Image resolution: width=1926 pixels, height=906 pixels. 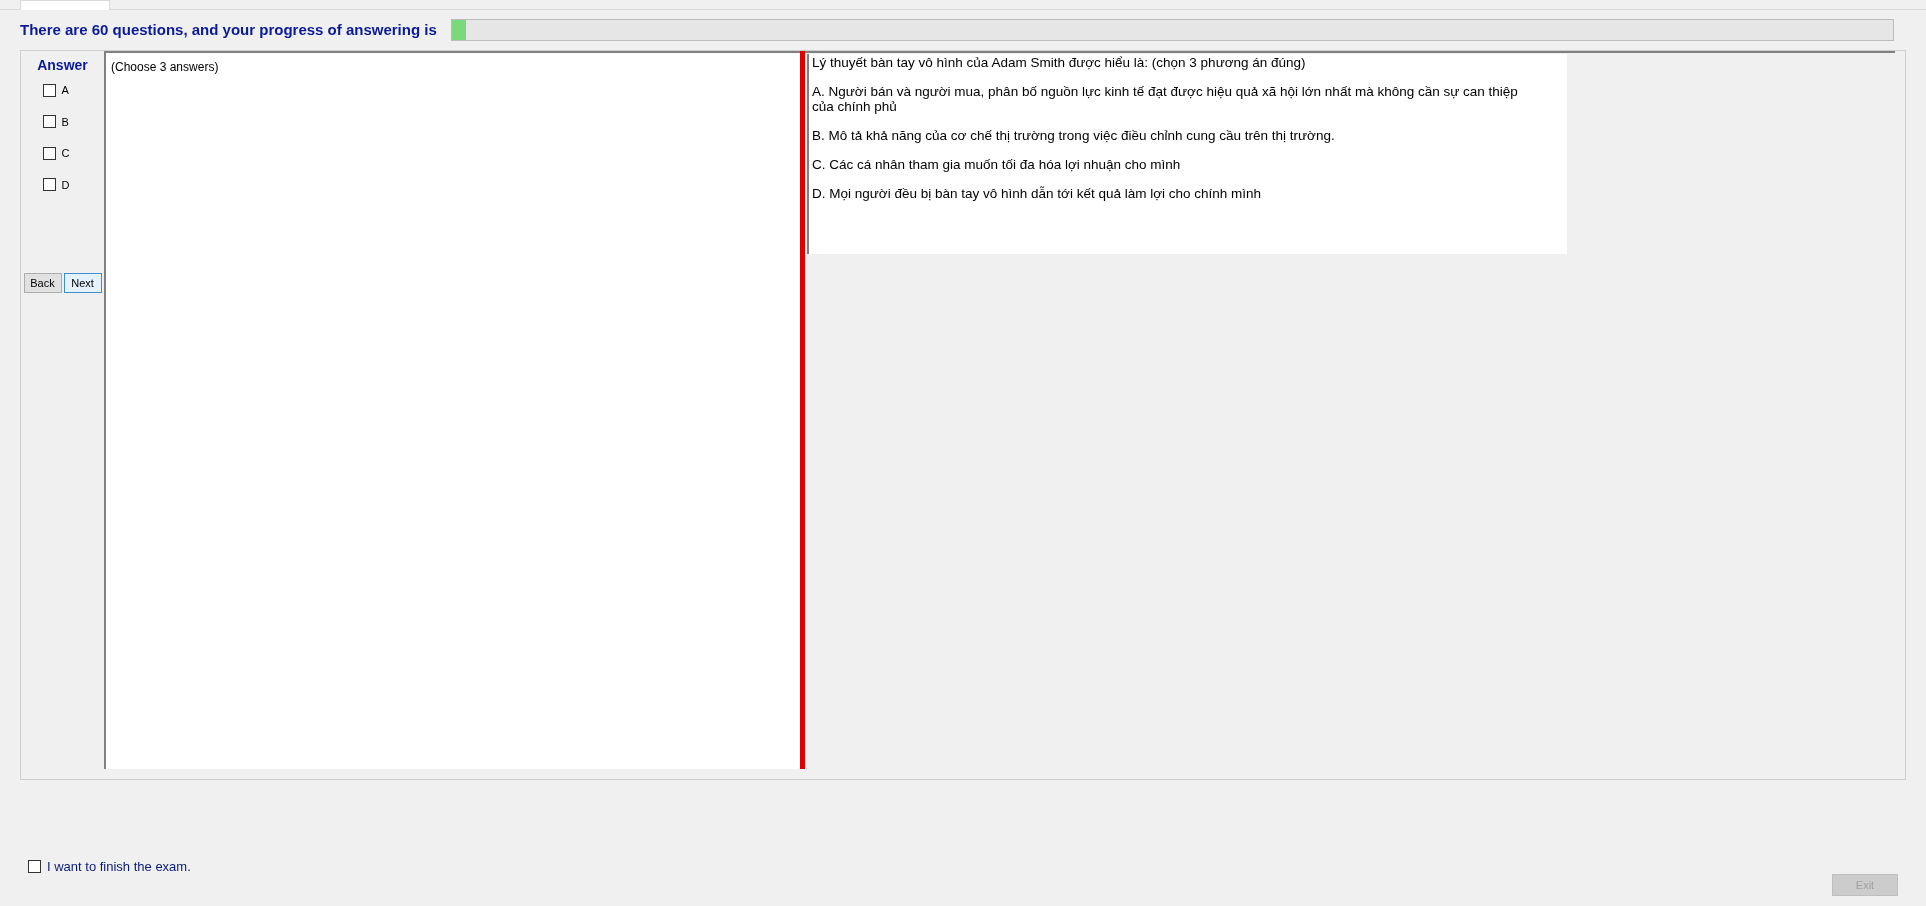 I want to click on finish-checkbox, so click(x=34, y=866).